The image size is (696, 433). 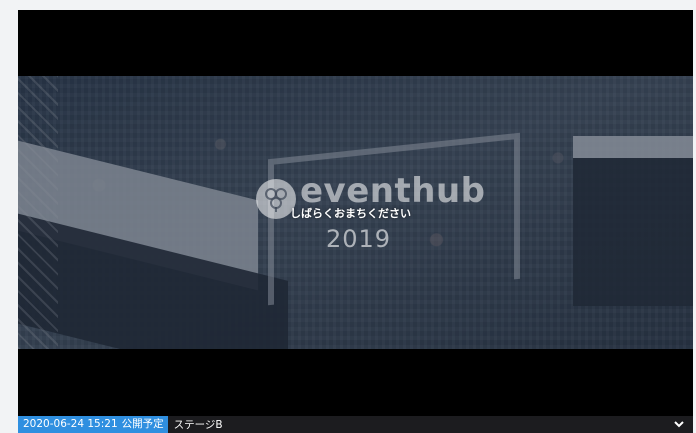 I want to click on event-logo-year: 2019, so click(x=359, y=239).